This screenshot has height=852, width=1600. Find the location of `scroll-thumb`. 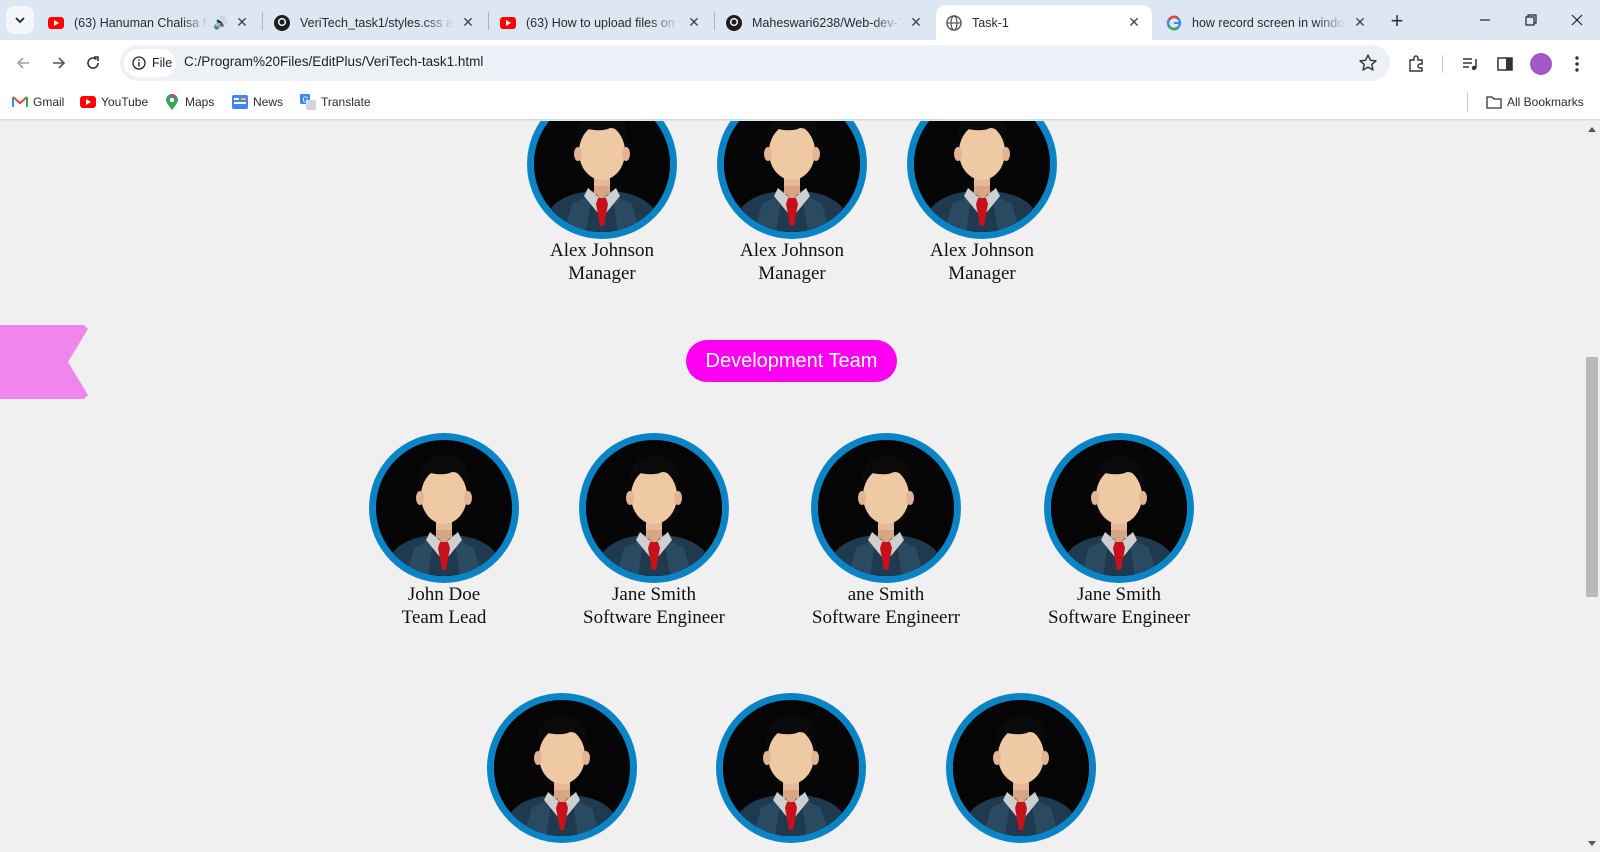

scroll-thumb is located at coordinates (1592, 477).